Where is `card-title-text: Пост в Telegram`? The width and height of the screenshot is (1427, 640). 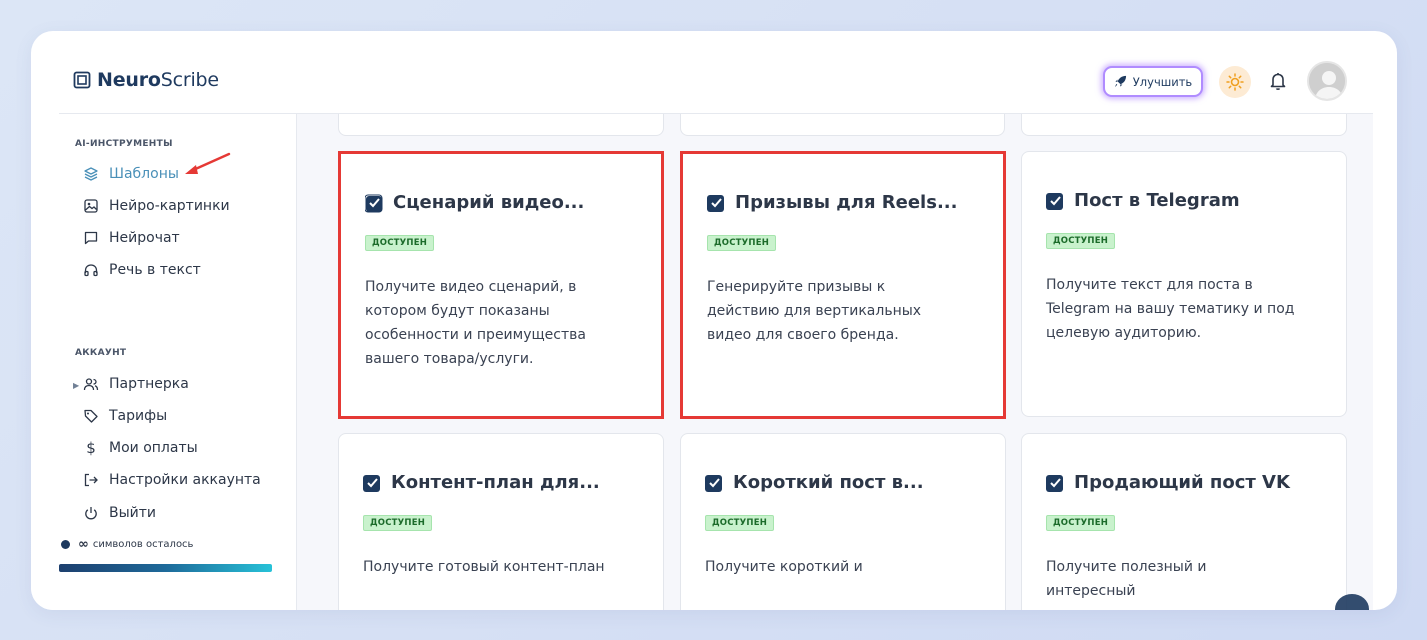
card-title-text: Пост в Telegram is located at coordinates (1157, 200).